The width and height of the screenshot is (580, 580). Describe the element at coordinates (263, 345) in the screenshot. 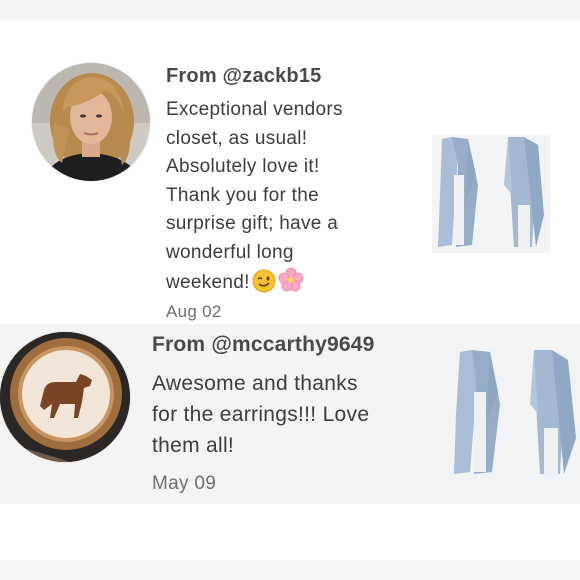

I see `reviewer-username: From @mccarthy9649` at that location.